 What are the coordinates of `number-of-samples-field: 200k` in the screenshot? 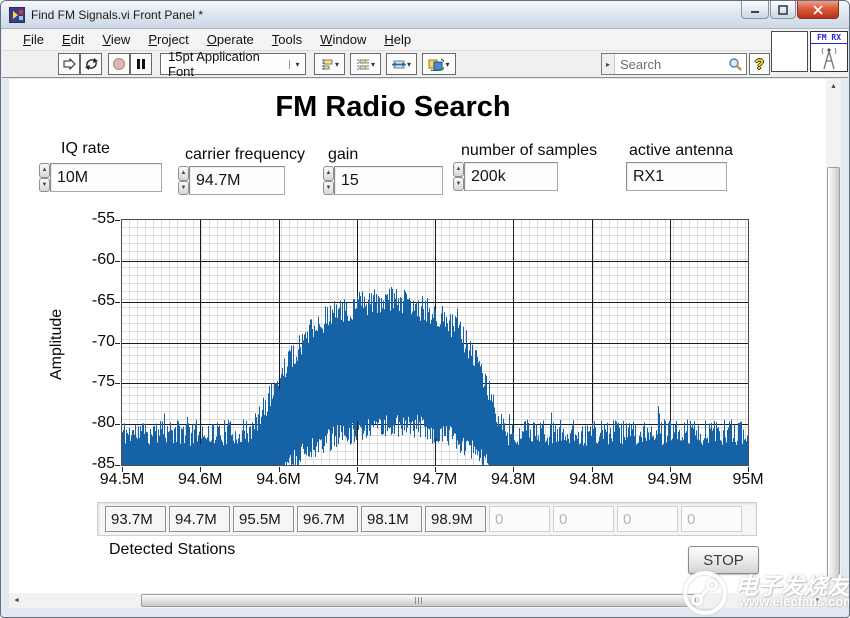 It's located at (511, 176).